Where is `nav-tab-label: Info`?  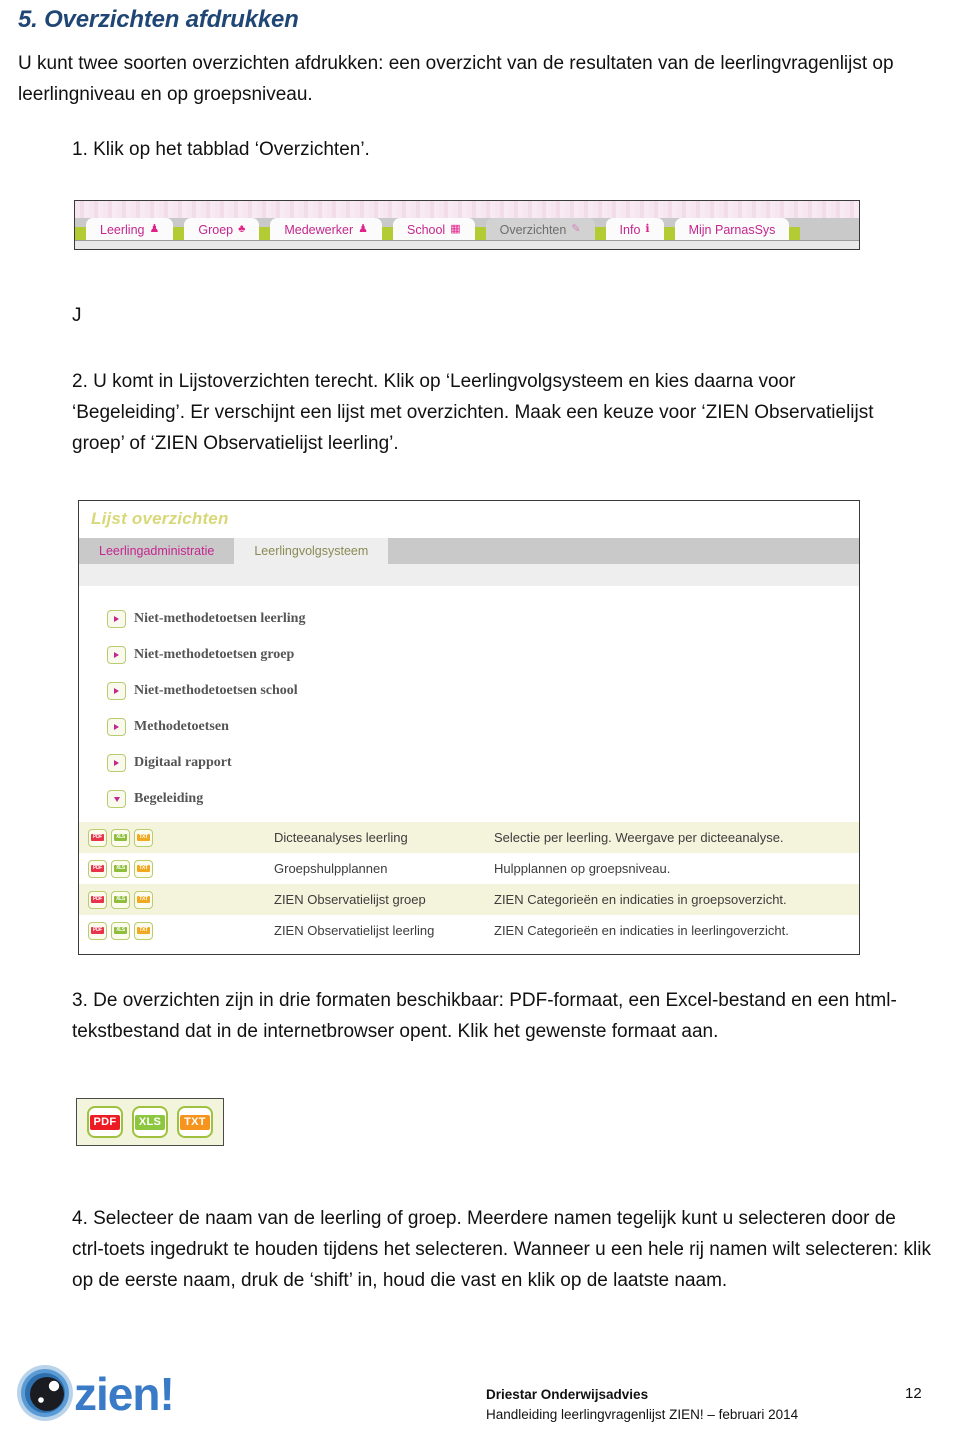 nav-tab-label: Info is located at coordinates (630, 229).